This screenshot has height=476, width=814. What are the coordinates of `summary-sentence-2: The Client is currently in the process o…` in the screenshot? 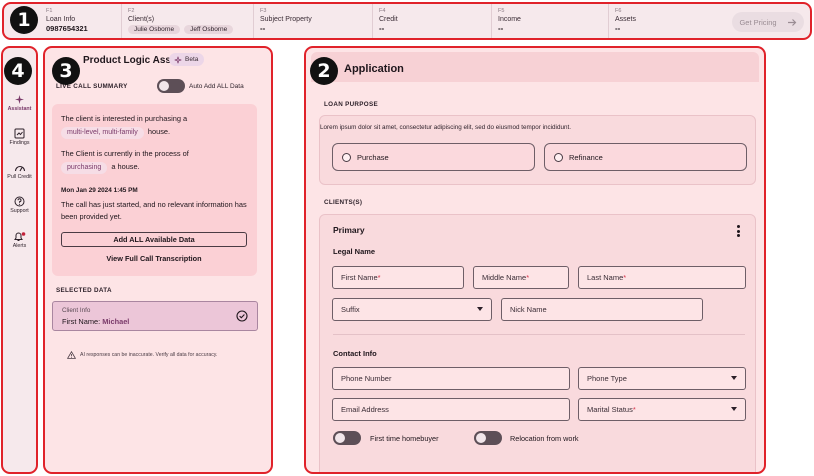 It's located at (156, 162).